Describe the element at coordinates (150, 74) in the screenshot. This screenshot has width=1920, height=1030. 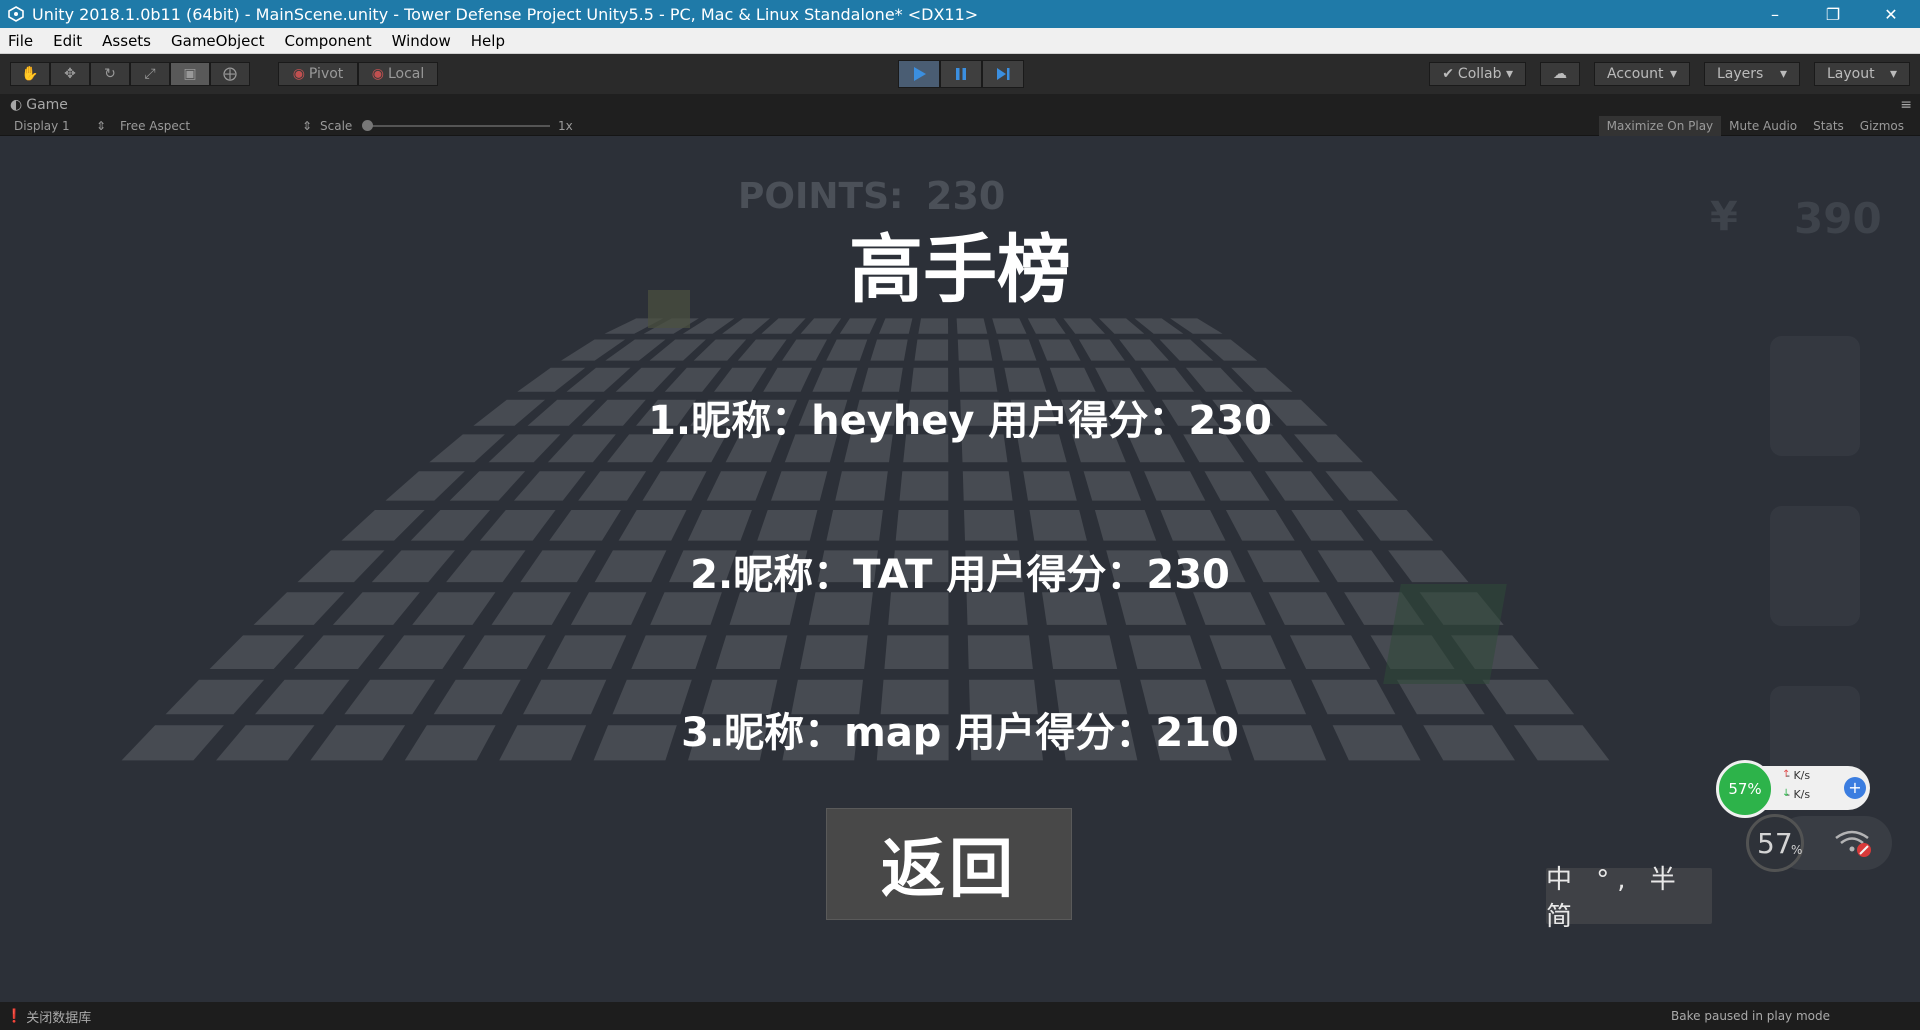
I see `scale-tool-icon: ⤢` at that location.